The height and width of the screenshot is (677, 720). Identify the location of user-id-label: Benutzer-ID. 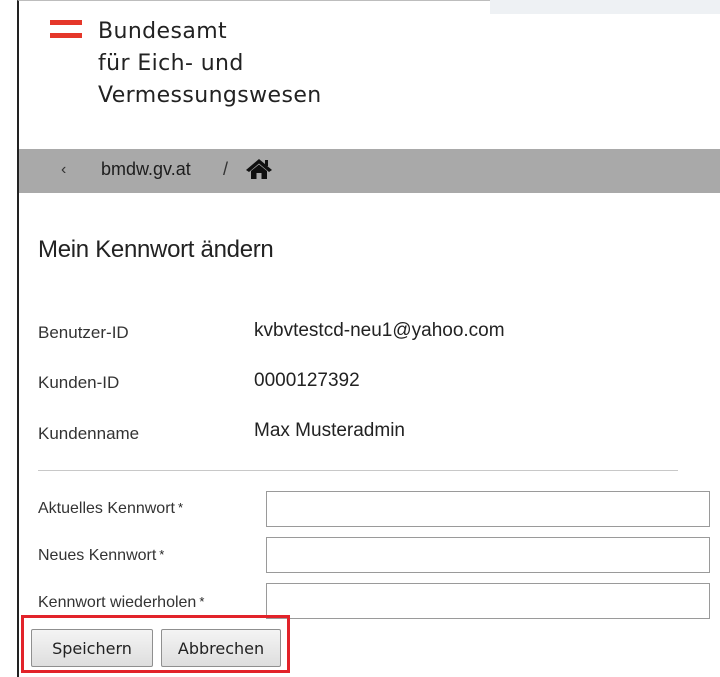
(83, 332).